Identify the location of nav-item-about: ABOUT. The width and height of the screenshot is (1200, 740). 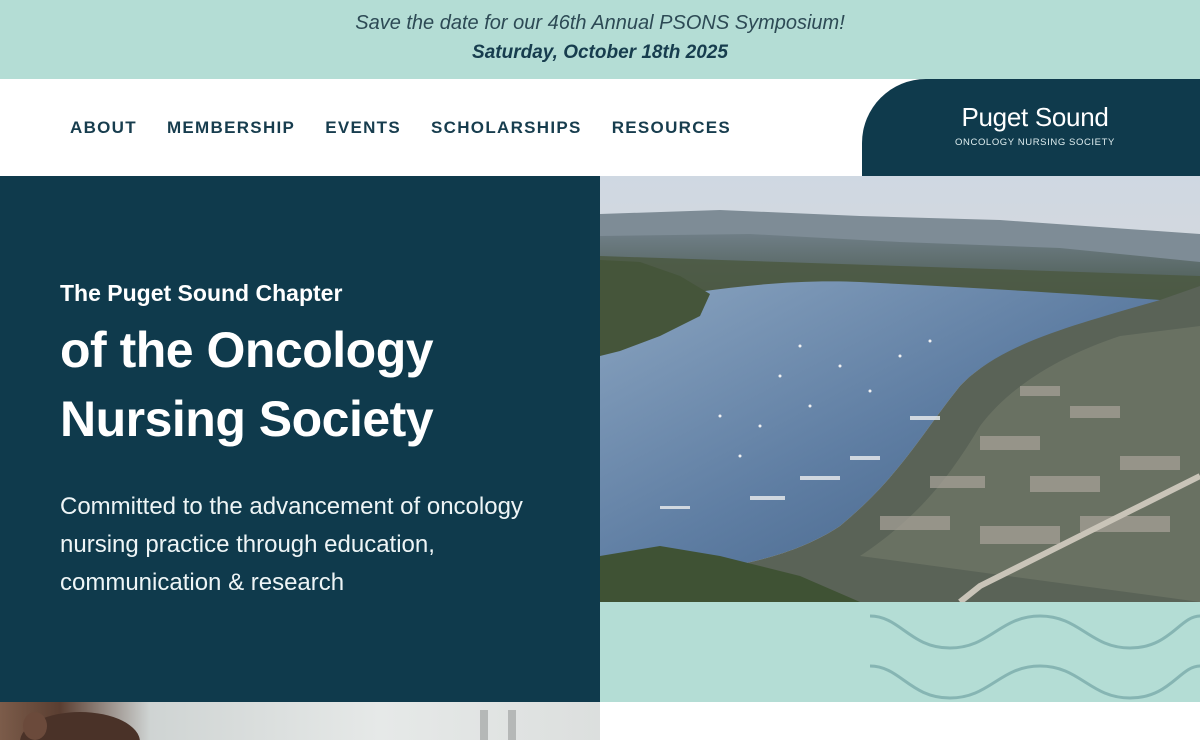
(103, 128).